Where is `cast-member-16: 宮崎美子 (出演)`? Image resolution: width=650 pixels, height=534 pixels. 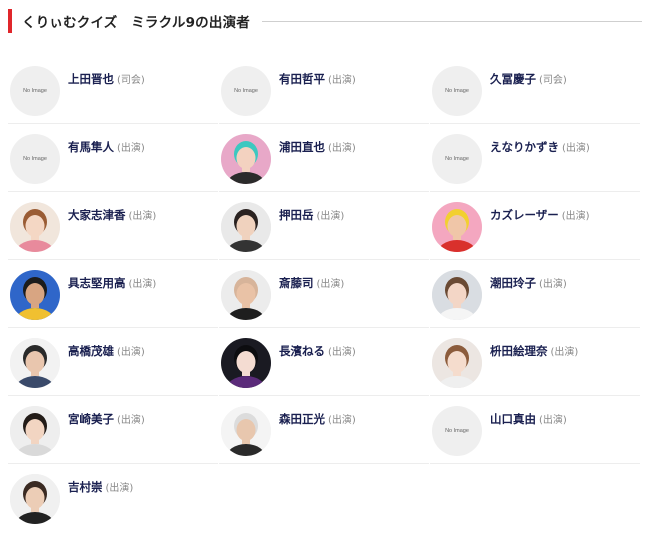 cast-member-16: 宮崎美子 (出演) is located at coordinates (113, 430).